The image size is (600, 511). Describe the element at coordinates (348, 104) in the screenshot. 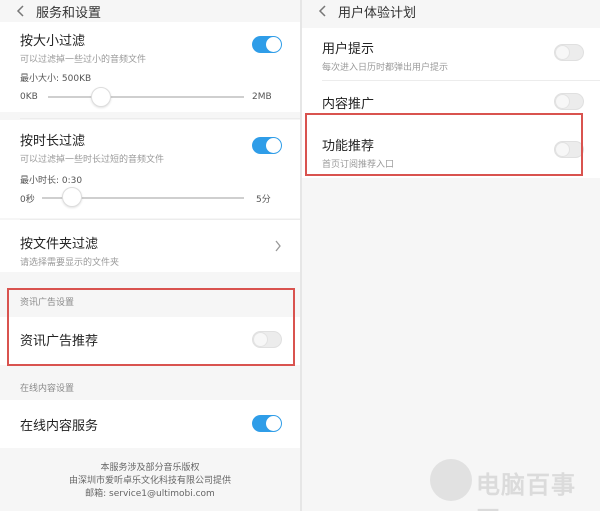

I see `content-promo-title: 内容推广` at that location.